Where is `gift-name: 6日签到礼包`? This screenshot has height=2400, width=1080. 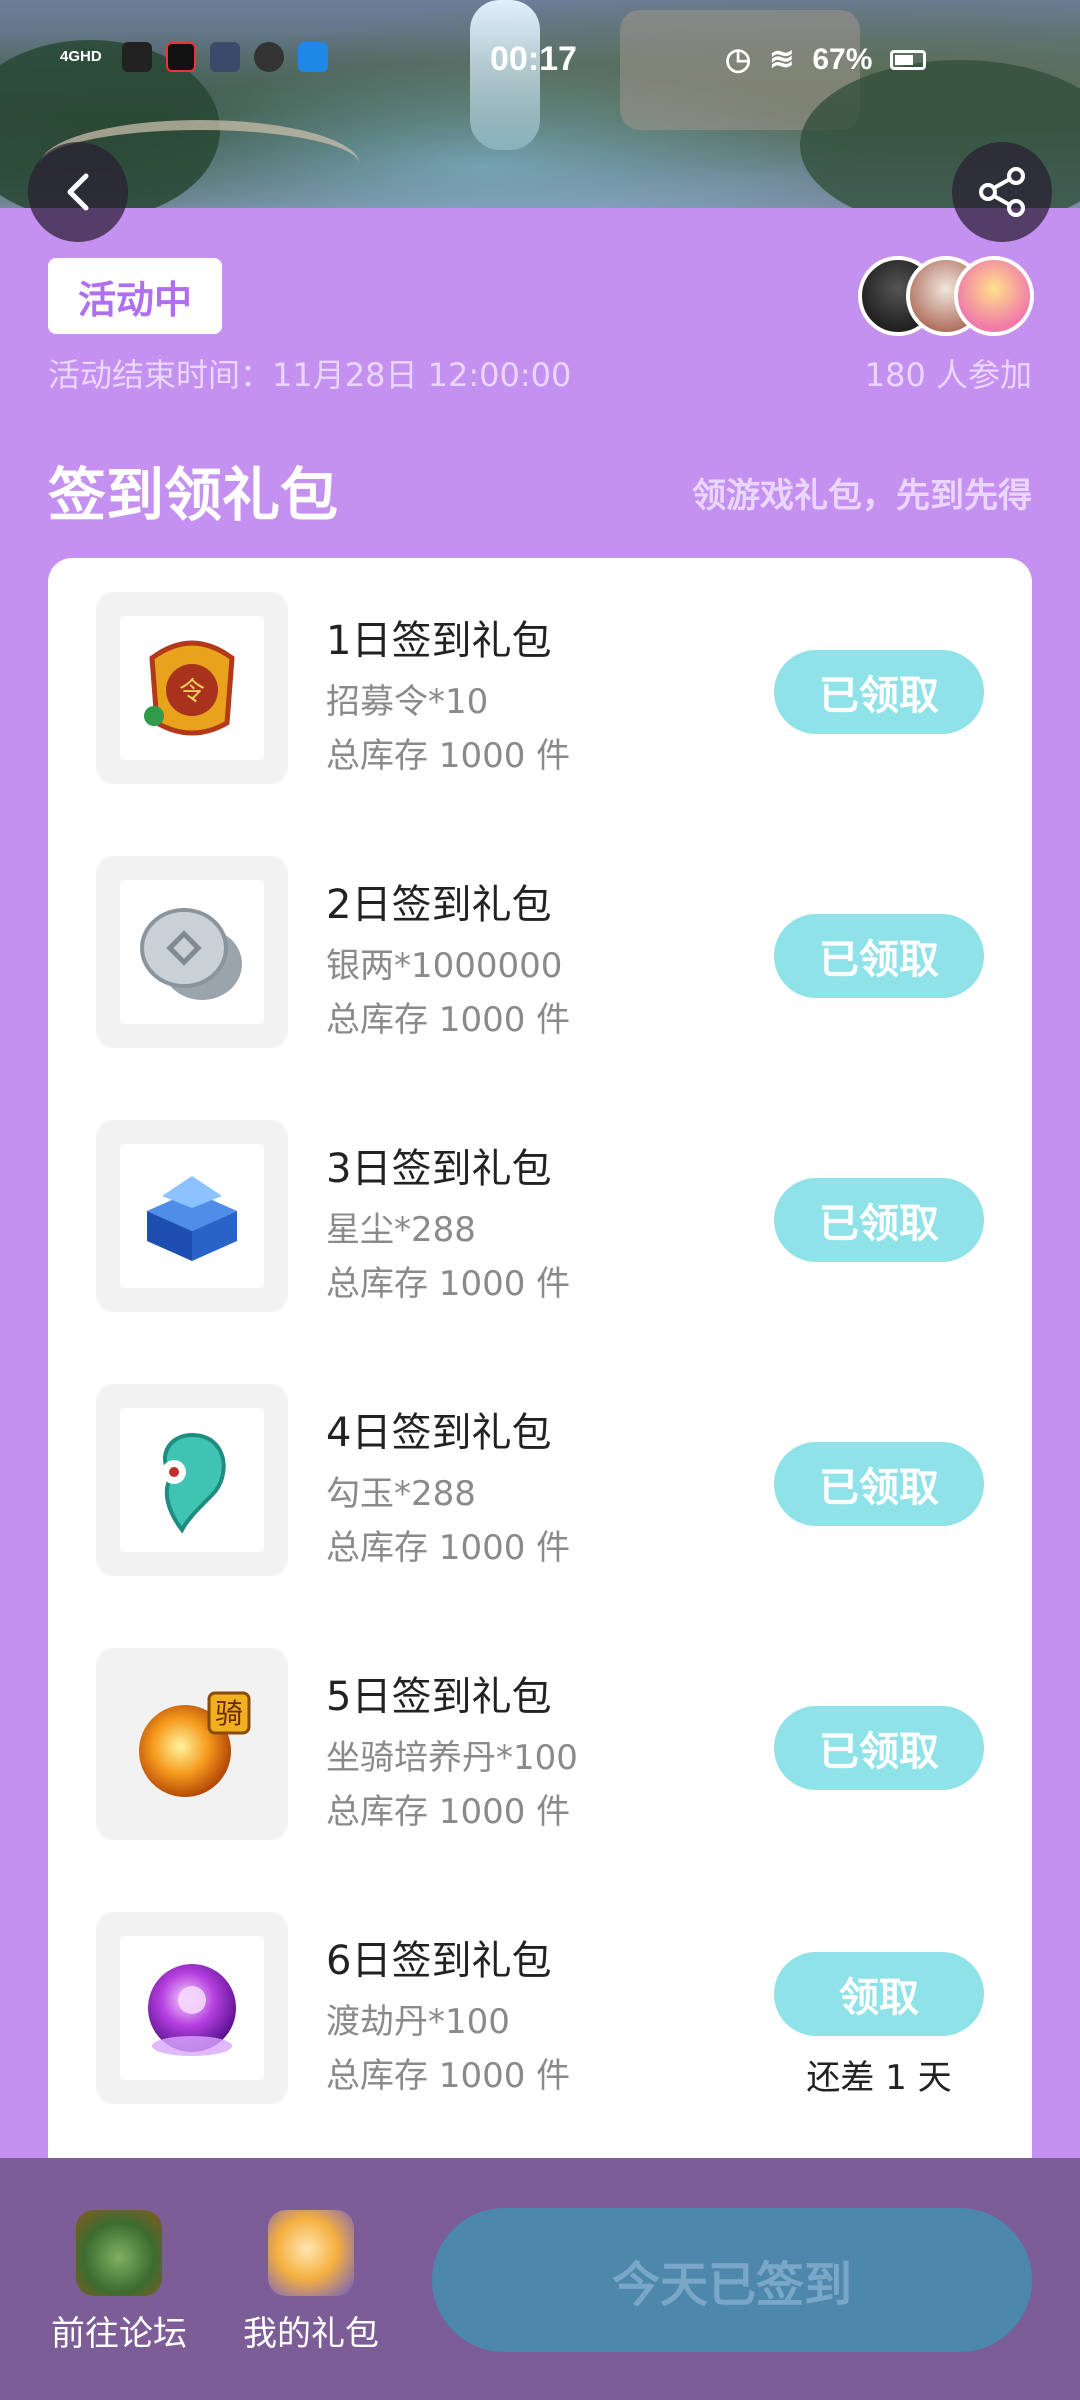
gift-name: 6日签到礼包 is located at coordinates (439, 1961).